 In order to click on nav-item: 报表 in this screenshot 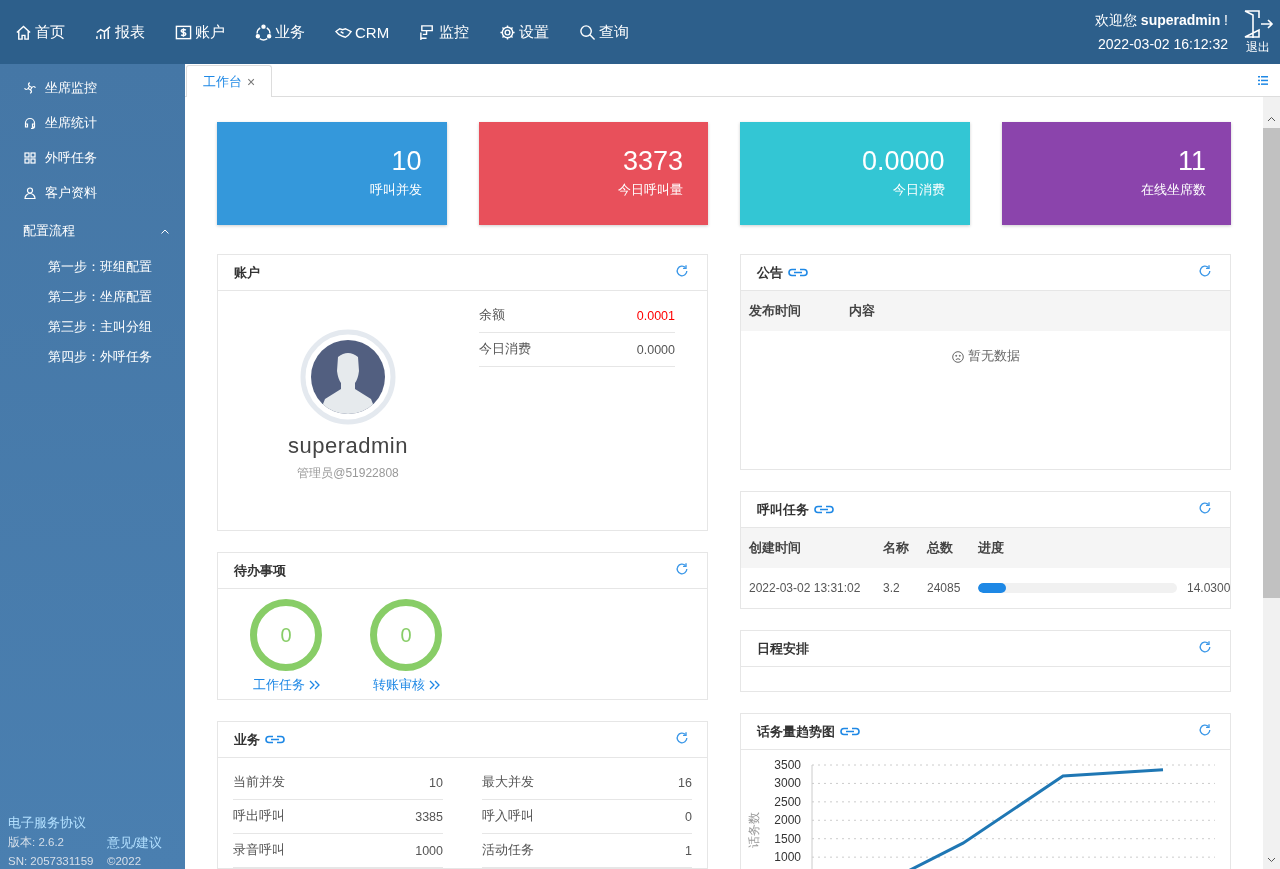, I will do `click(120, 32)`.